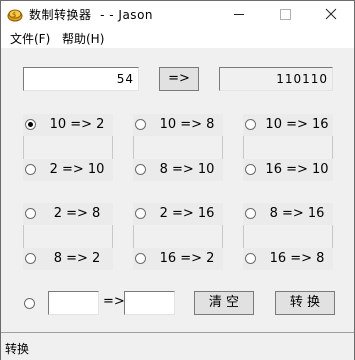 This screenshot has height=360, width=355. I want to click on custom-arrow-label: =>, so click(114, 301).